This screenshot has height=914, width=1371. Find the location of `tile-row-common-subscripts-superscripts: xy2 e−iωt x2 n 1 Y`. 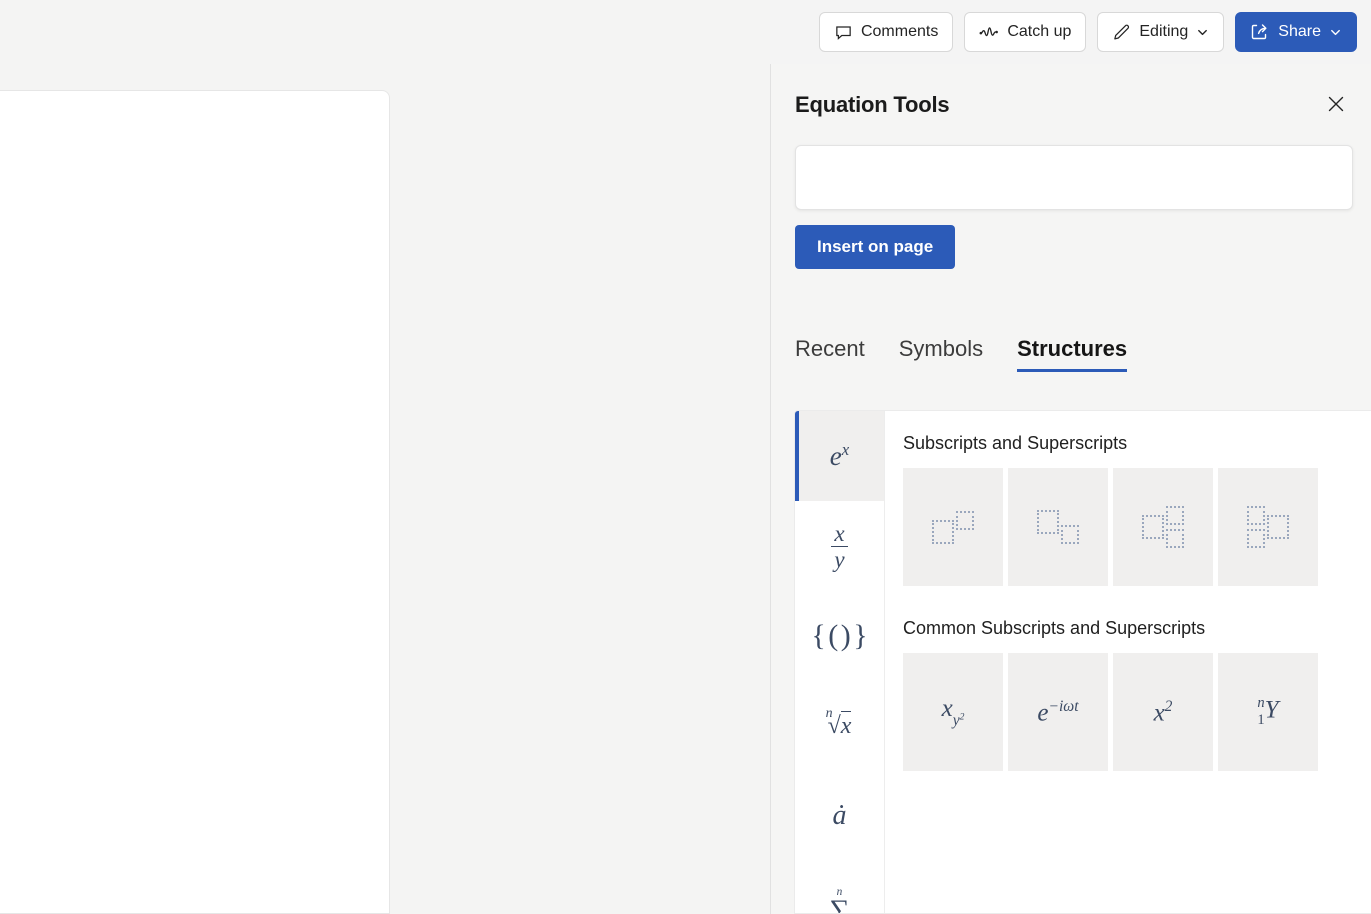

tile-row-common-subscripts-superscripts: xy2 e−iωt x2 n 1 Y is located at coordinates (1131, 712).